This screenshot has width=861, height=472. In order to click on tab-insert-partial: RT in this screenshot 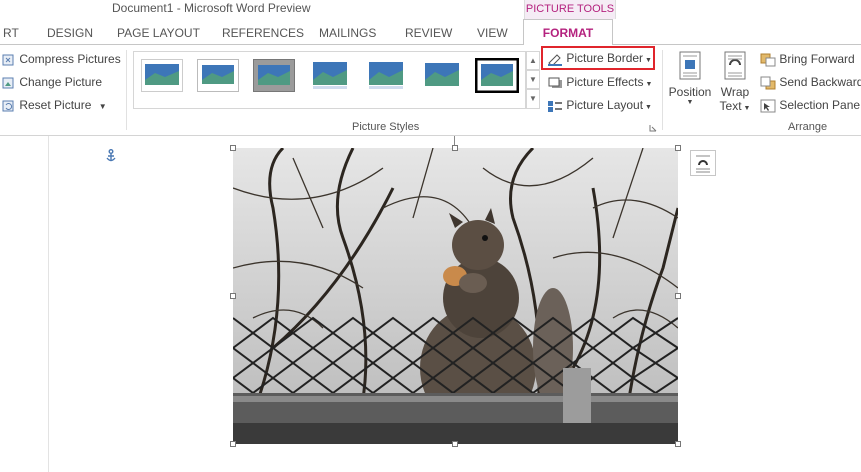, I will do `click(11, 34)`.